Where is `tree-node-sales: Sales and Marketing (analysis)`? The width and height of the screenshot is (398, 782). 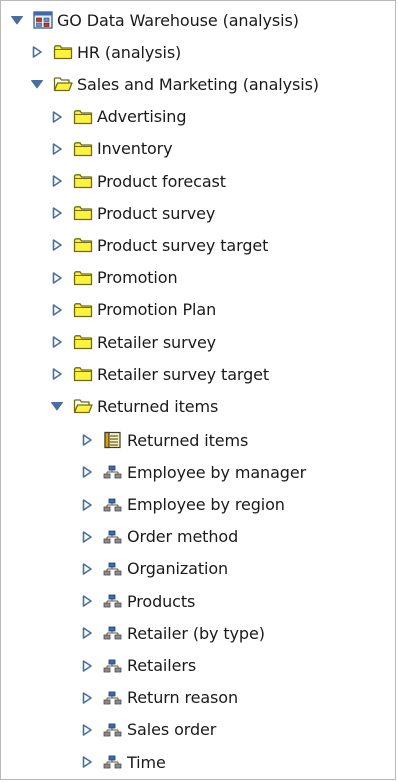
tree-node-sales: Sales and Marketing (analysis) is located at coordinates (174, 84).